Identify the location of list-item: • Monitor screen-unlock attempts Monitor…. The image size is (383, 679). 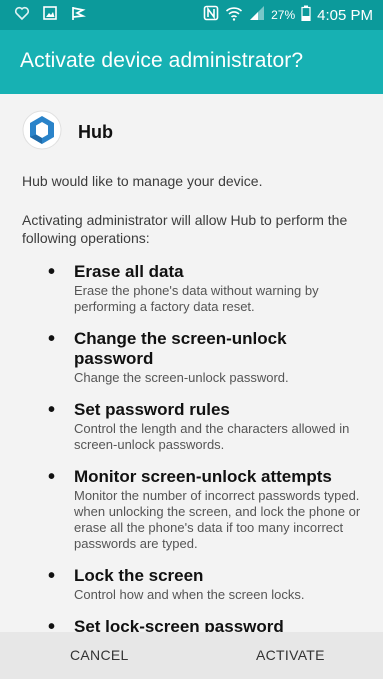
(208, 509).